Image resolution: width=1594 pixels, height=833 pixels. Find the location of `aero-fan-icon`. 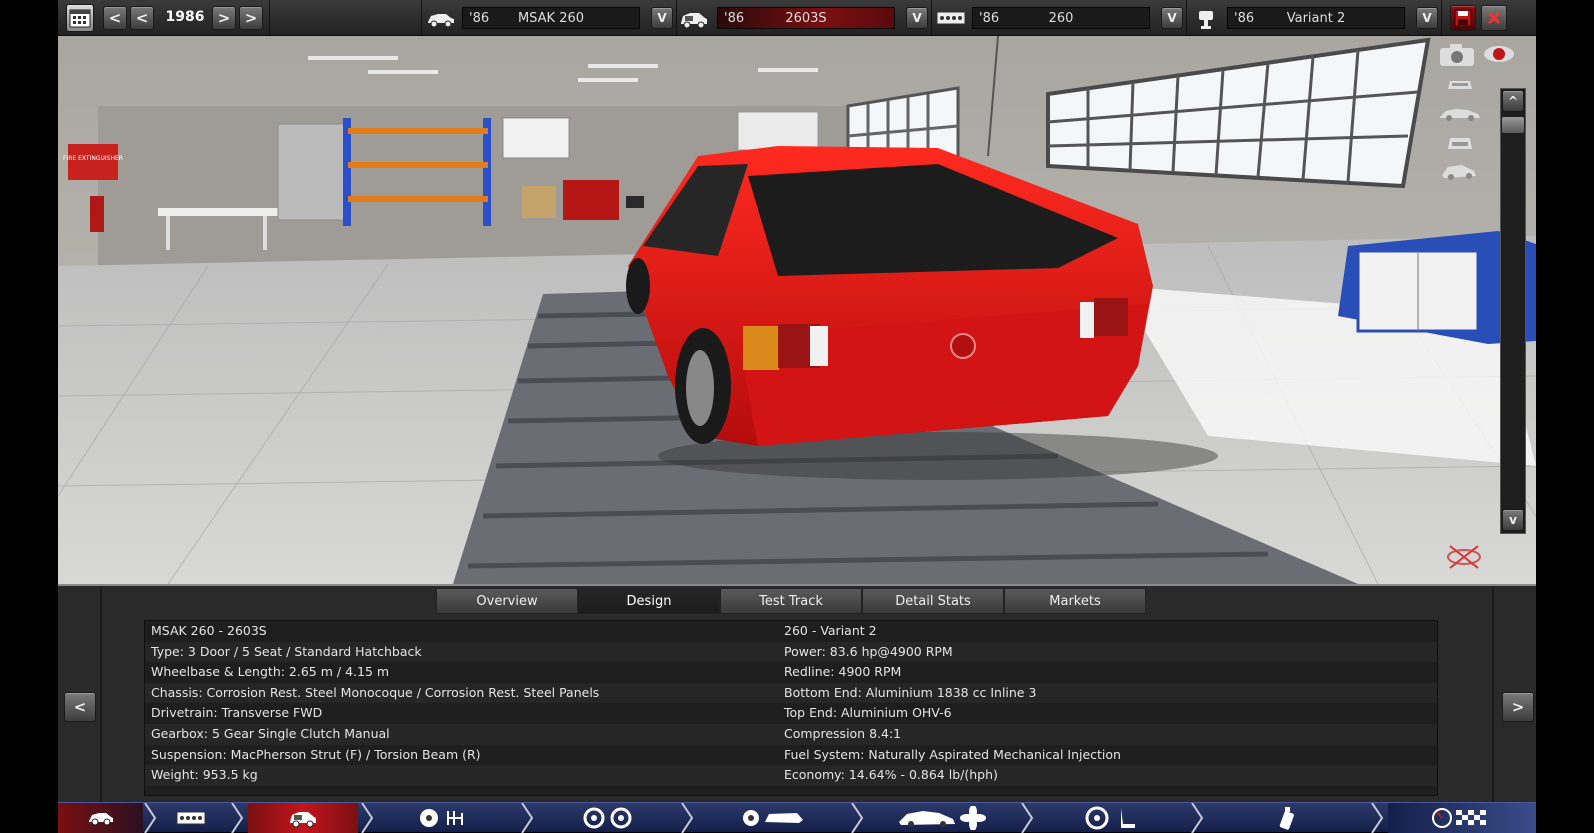

aero-fan-icon is located at coordinates (942, 818).